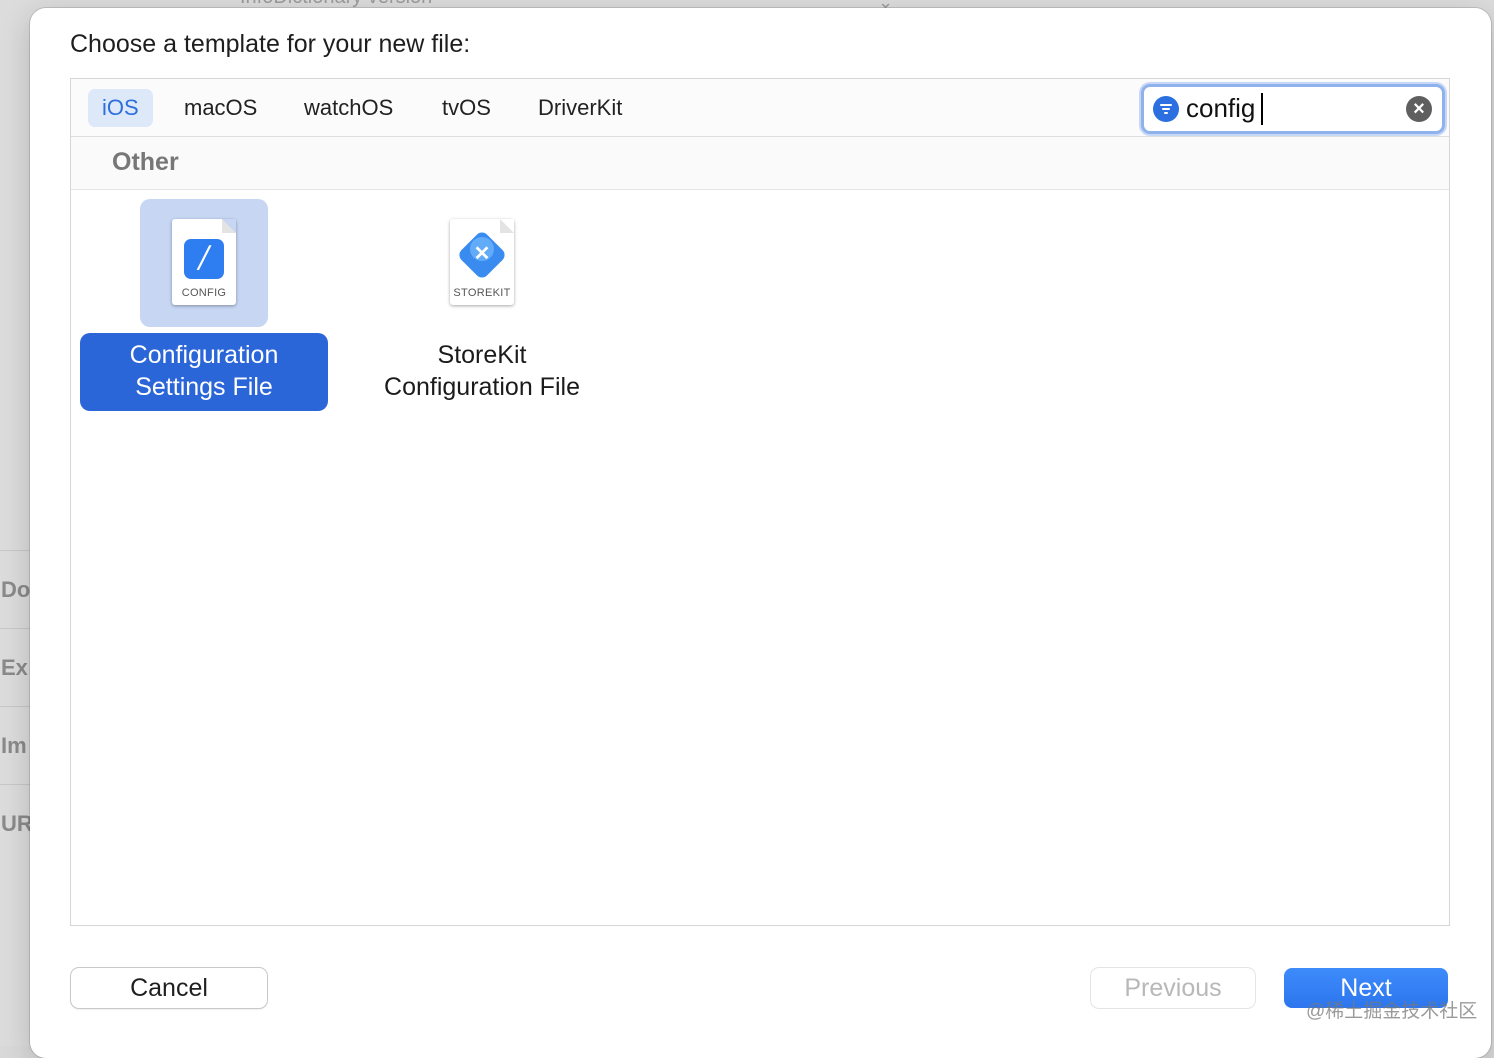 The height and width of the screenshot is (1058, 1494). I want to click on background-sidebar-item: Do, so click(16, 589).